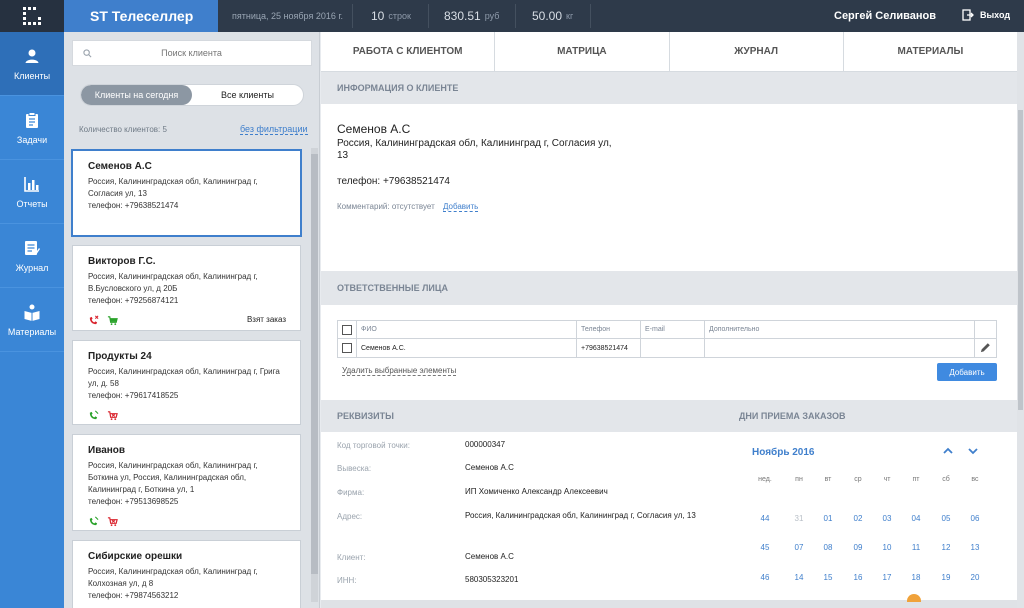 This screenshot has height=608, width=1024. Describe the element at coordinates (32, 75) in the screenshot. I see `nav-clients-label: Клиенты` at that location.